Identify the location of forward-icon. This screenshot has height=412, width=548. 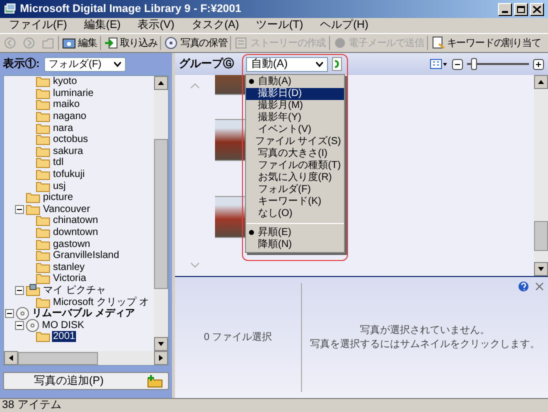
(29, 43).